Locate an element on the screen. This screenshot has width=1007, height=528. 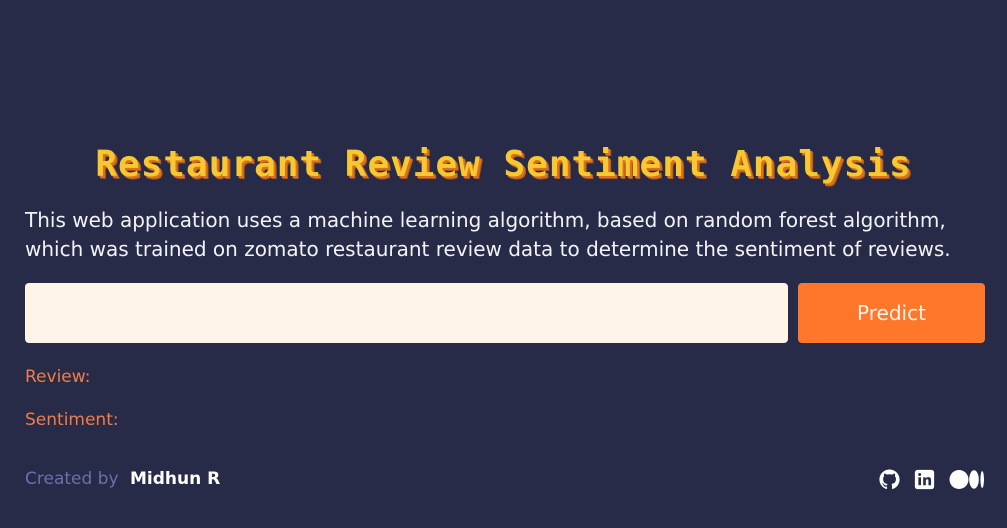
created-by-text: Created by is located at coordinates (72, 479).